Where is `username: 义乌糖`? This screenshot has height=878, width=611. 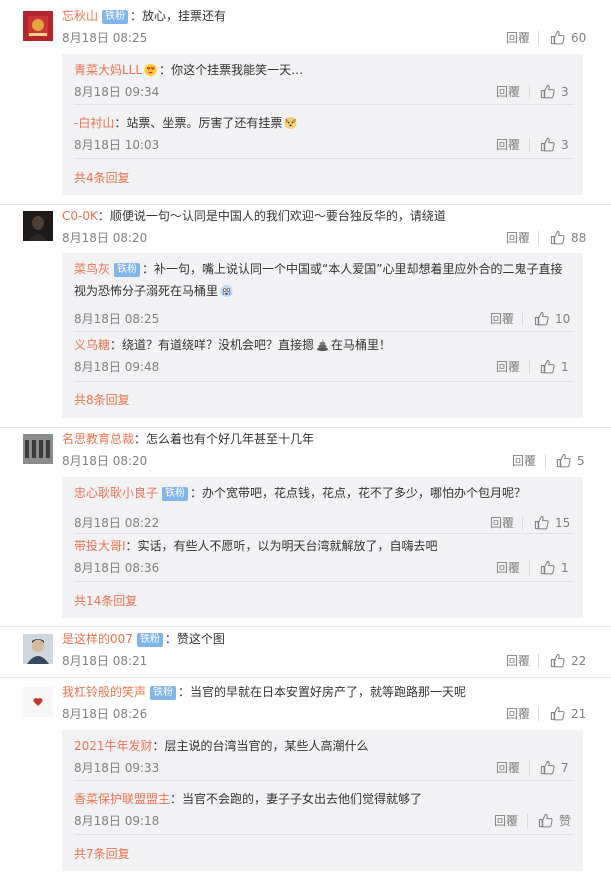 username: 义乌糖 is located at coordinates (92, 345).